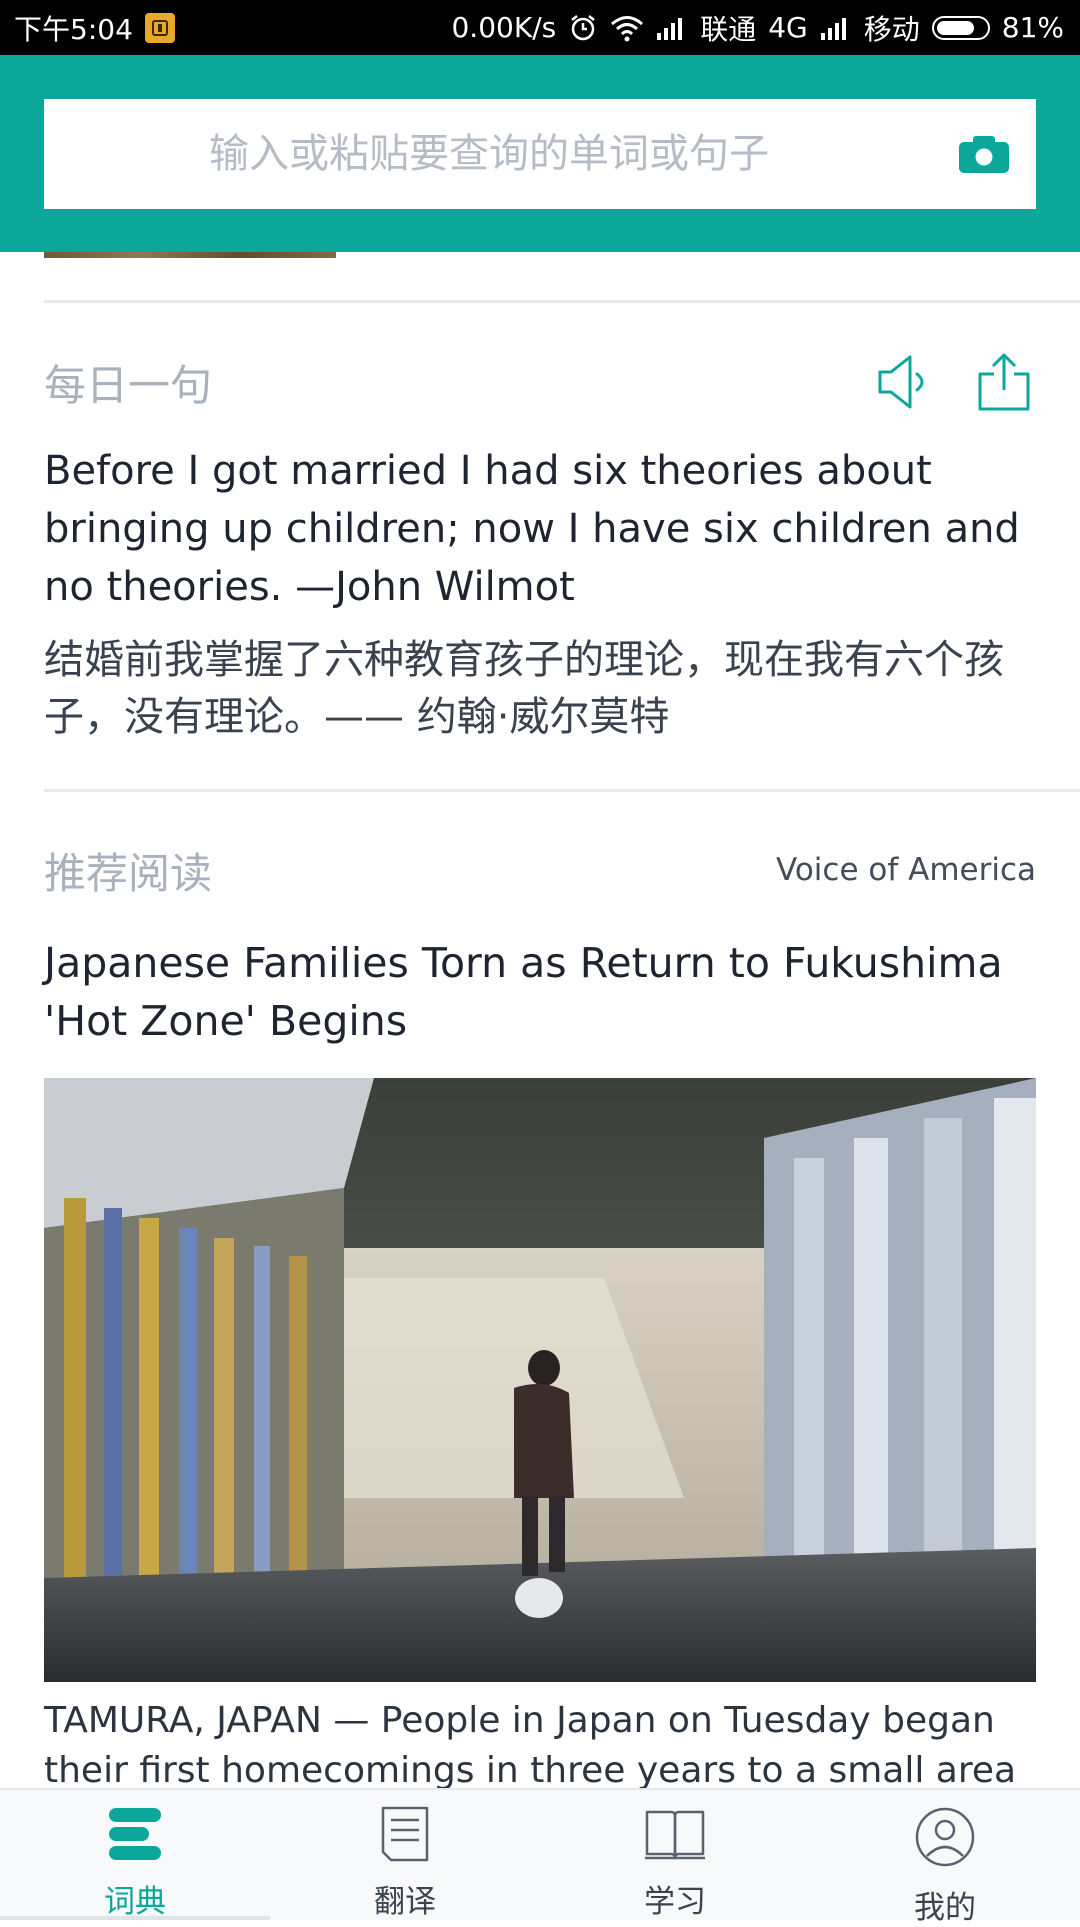 This screenshot has height=1927, width=1080. I want to click on app-notification-icon, so click(159, 27).